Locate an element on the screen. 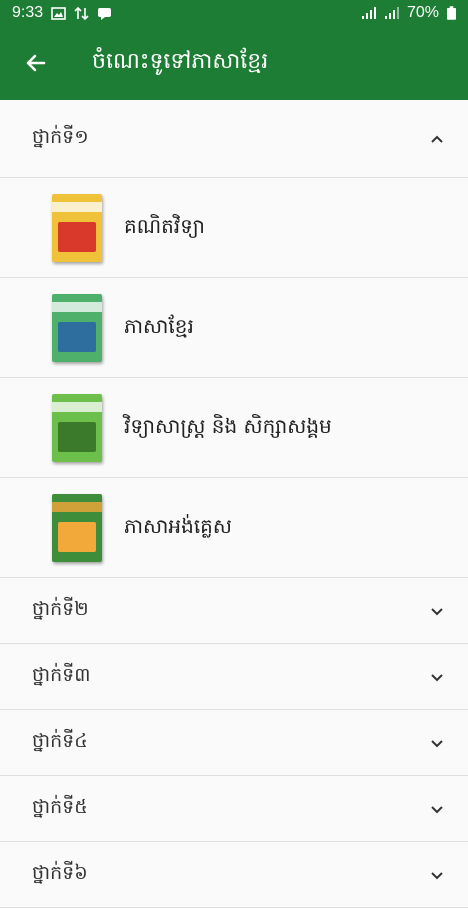 This screenshot has width=468, height=908. grade-header-1: ថ្នាក់ទី១ is located at coordinates (234, 139).